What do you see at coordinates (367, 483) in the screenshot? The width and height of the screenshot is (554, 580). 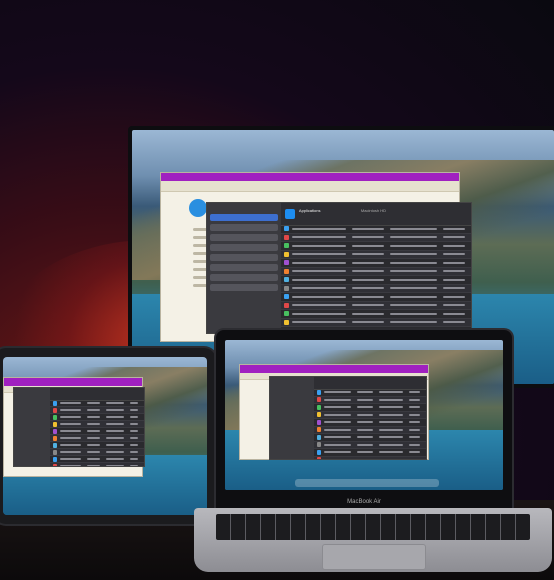 I see `laptop-dock` at bounding box center [367, 483].